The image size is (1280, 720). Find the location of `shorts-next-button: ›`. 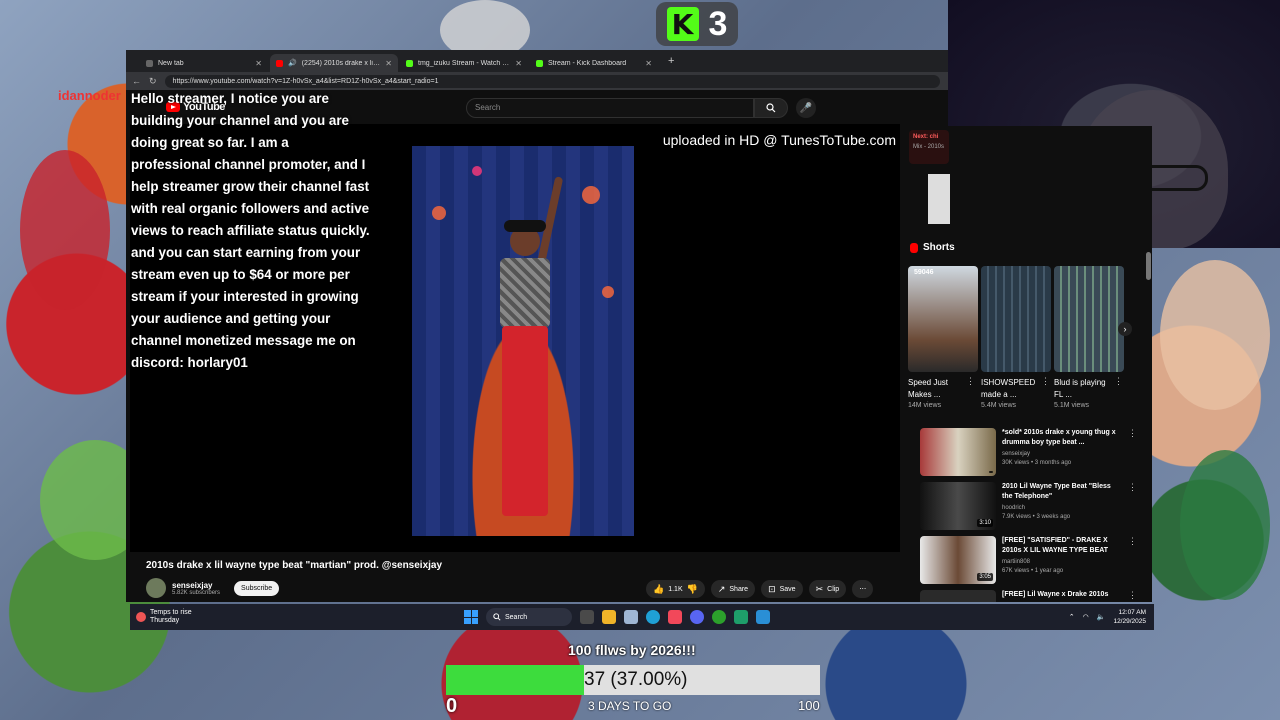

shorts-next-button: › is located at coordinates (1125, 329).